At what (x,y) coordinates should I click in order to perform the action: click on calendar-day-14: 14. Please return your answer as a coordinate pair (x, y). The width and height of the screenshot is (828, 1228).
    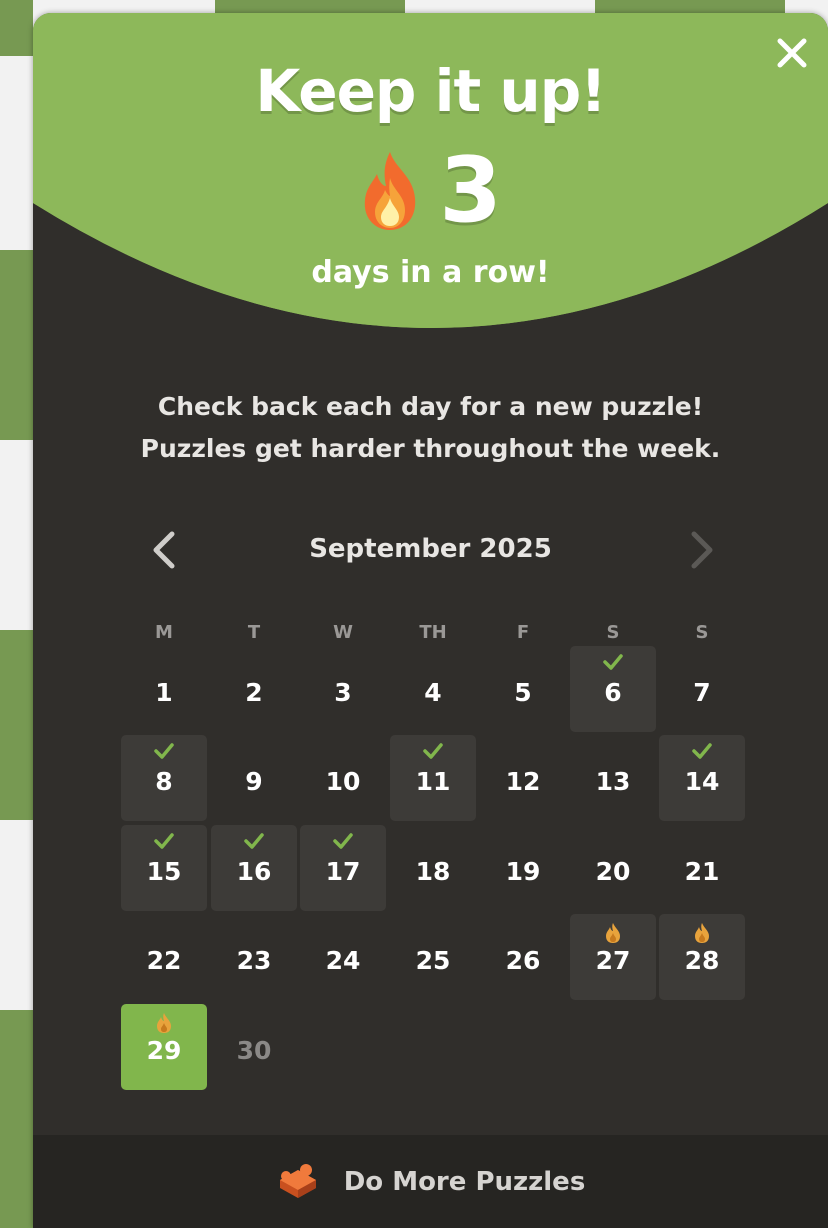
    Looking at the image, I should click on (702, 778).